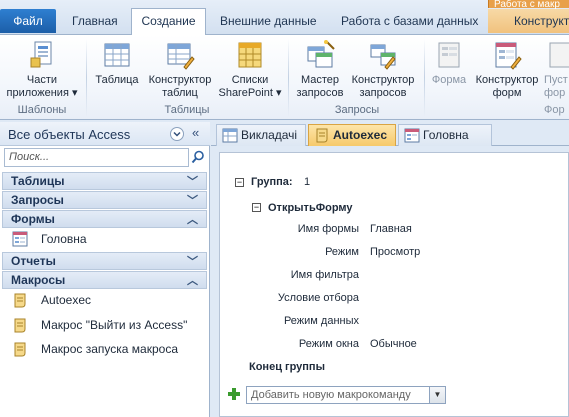 The width and height of the screenshot is (569, 417). What do you see at coordinates (328, 344) in the screenshot?
I see `param-label: Режим окна` at bounding box center [328, 344].